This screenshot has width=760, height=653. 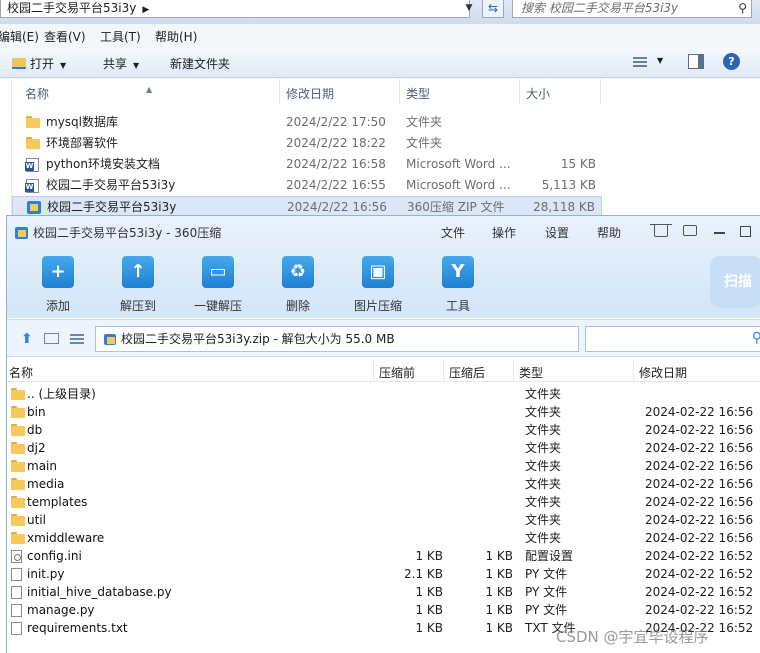 I want to click on view-options-icon, so click(x=640, y=61).